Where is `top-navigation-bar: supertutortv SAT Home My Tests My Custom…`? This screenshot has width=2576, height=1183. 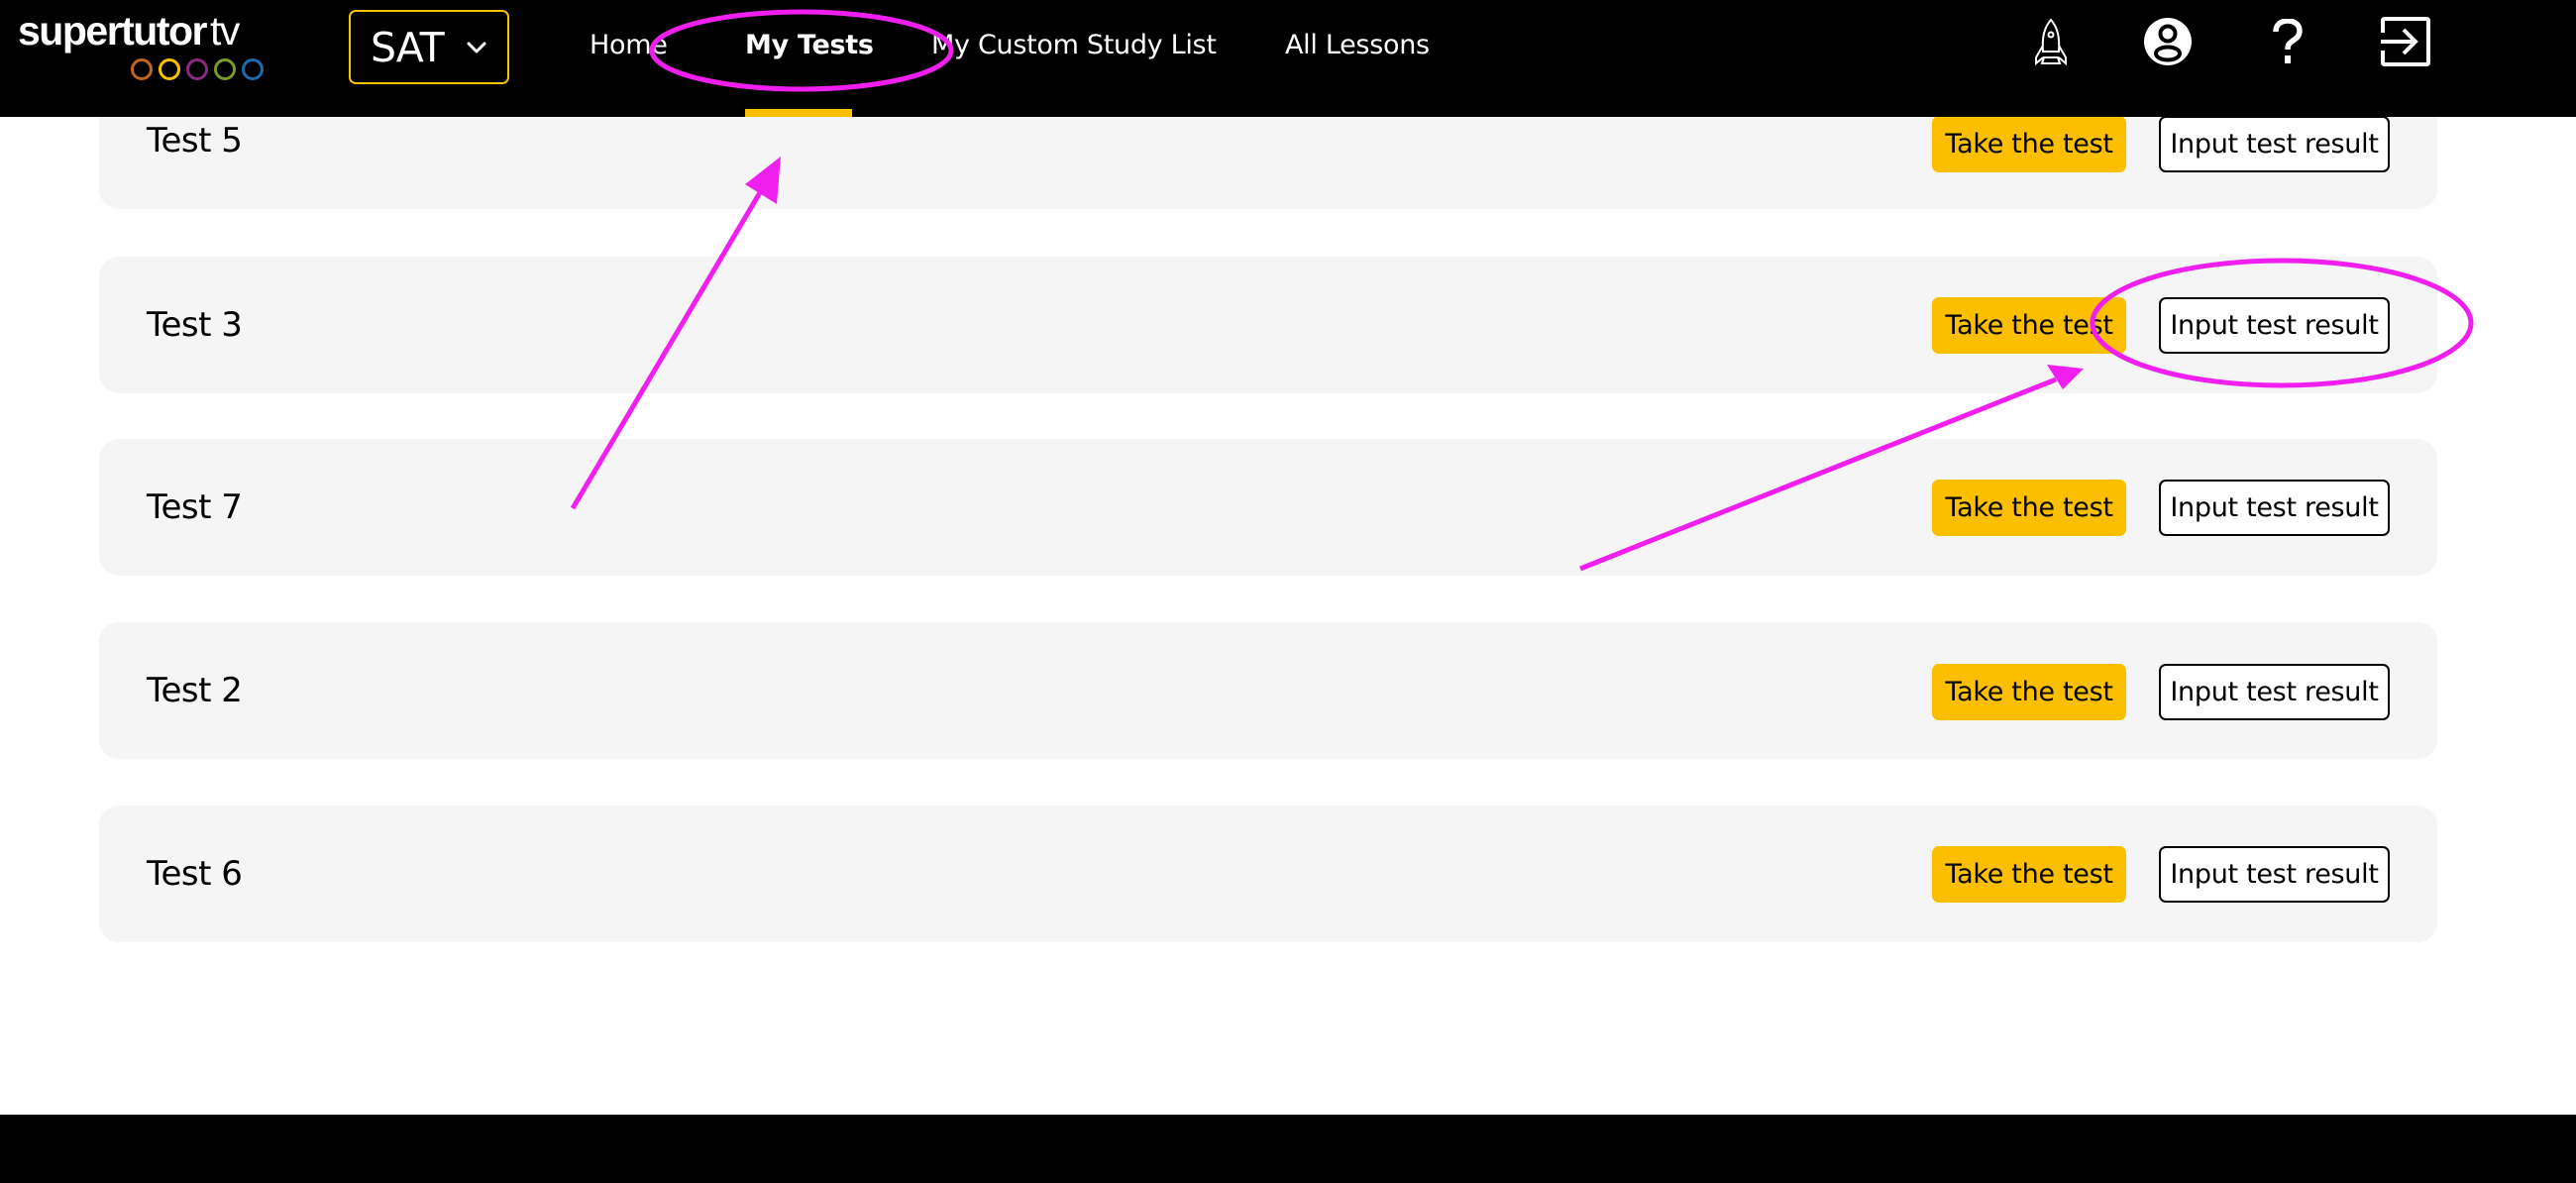
top-navigation-bar: supertutortv SAT Home My Tests My Custom… is located at coordinates (1288, 58).